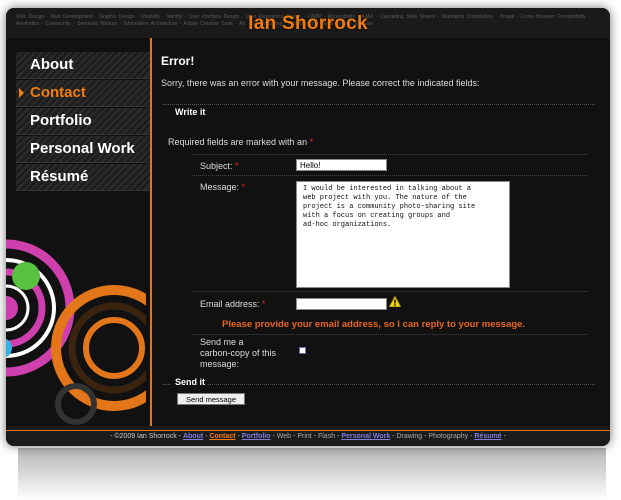 Image resolution: width=621 pixels, height=500 pixels. What do you see at coordinates (21, 93) in the screenshot?
I see `active-arrow-icon` at bounding box center [21, 93].